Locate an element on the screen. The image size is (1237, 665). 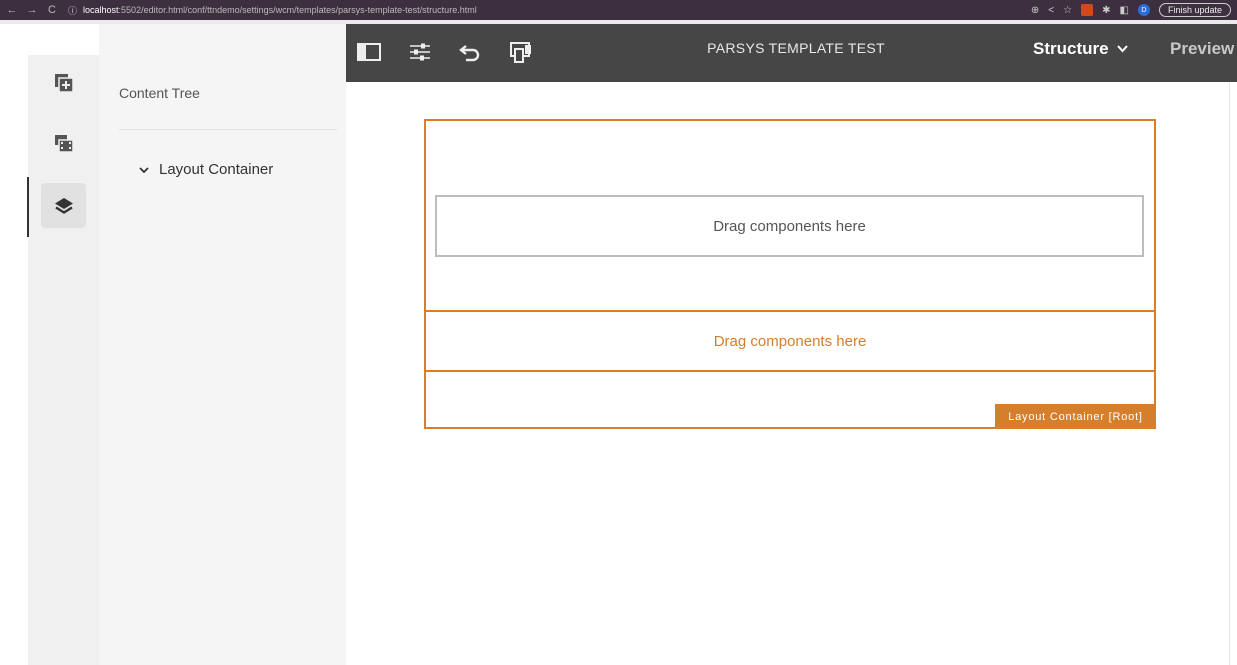
inner-drop-zone: Drag components here is located at coordinates (789, 226).